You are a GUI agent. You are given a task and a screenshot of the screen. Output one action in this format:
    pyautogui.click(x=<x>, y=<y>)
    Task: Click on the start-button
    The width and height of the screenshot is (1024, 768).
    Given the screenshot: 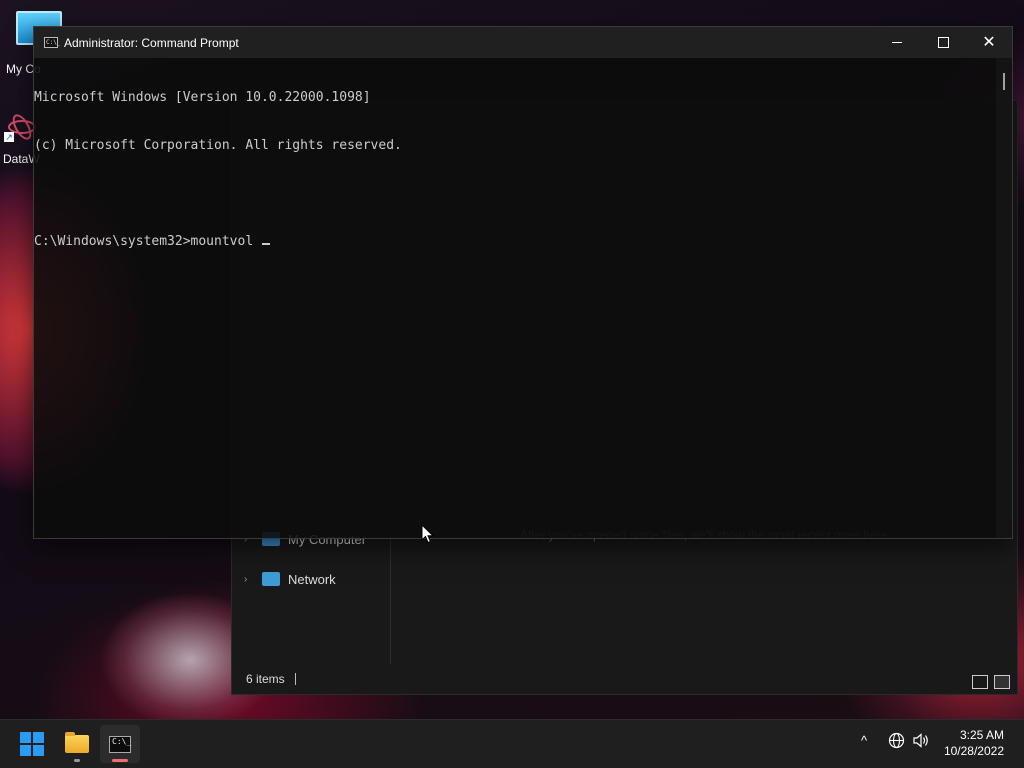 What is the action you would take?
    pyautogui.click(x=32, y=744)
    